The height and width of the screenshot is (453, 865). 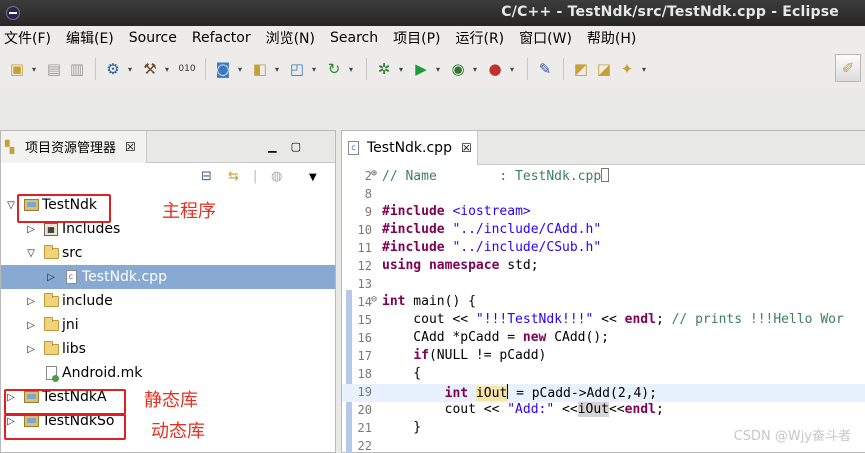 What do you see at coordinates (206, 176) in the screenshot?
I see `collapse-all-icon: ⊟` at bounding box center [206, 176].